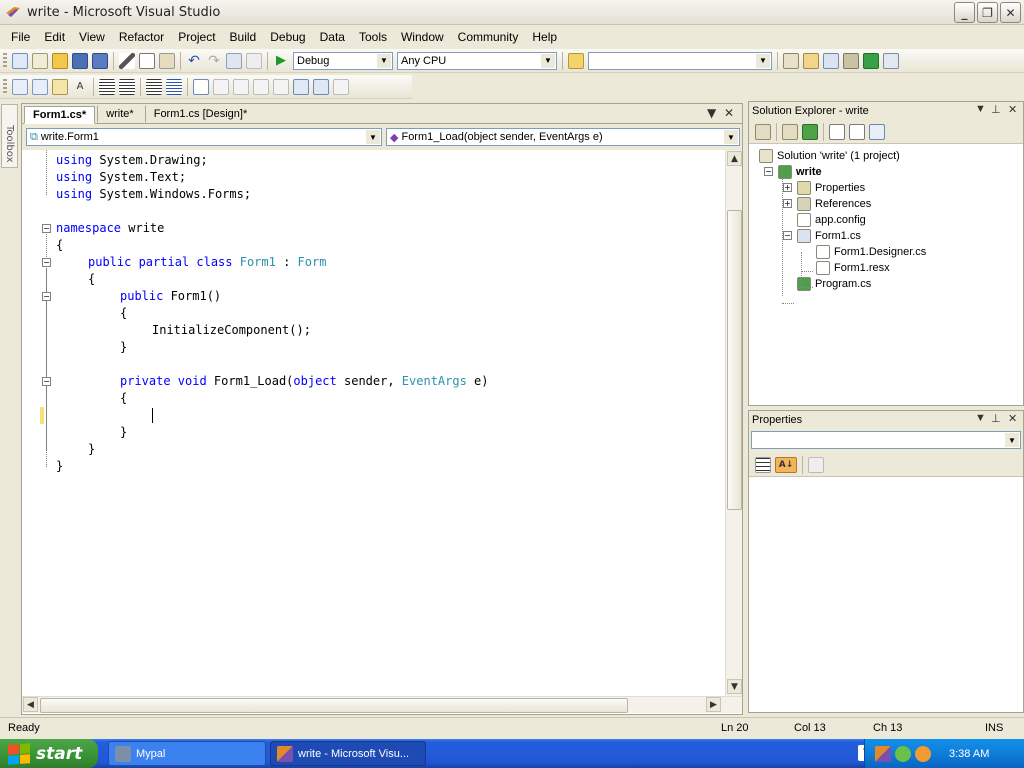 The image size is (1024, 768). I want to click on alphabetical-icon: A↓, so click(786, 464).